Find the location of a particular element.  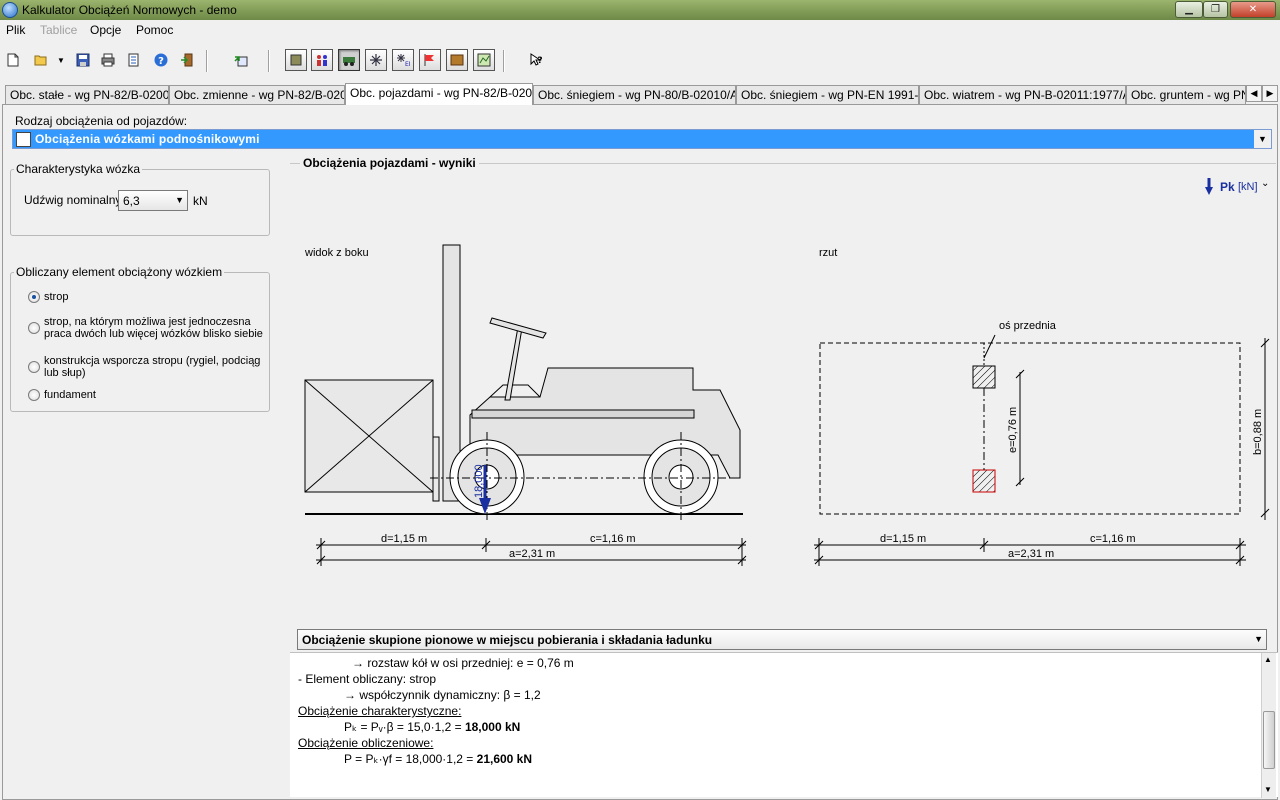

radio-support-label-2: lub słup) is located at coordinates (65, 373).